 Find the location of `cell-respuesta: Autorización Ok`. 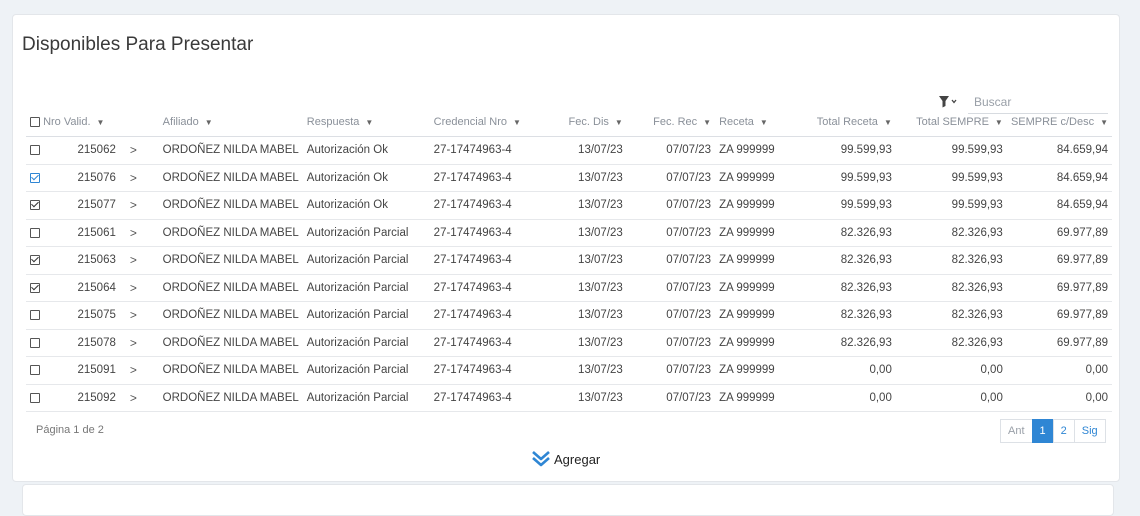

cell-respuesta: Autorización Ok is located at coordinates (366, 178).